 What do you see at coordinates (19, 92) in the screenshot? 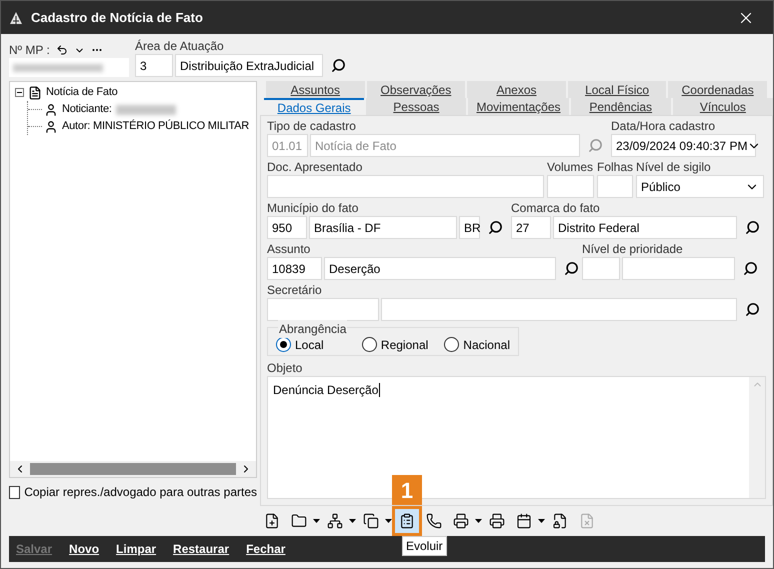
I see `collapse-icon` at bounding box center [19, 92].